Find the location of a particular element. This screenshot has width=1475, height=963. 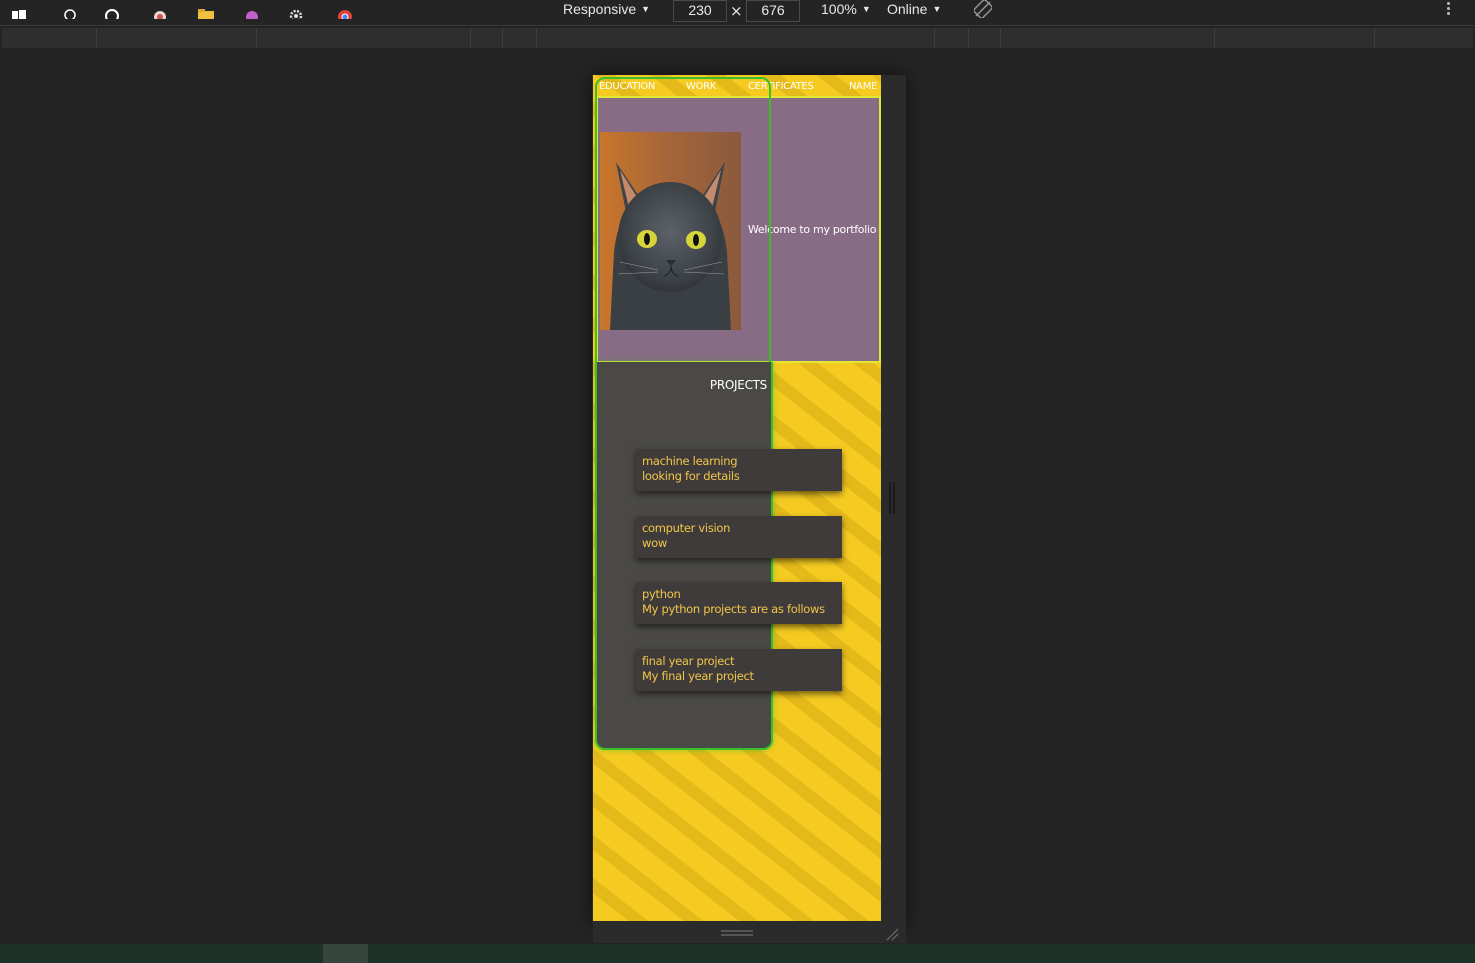

resize-handle-bottom is located at coordinates (737, 933).